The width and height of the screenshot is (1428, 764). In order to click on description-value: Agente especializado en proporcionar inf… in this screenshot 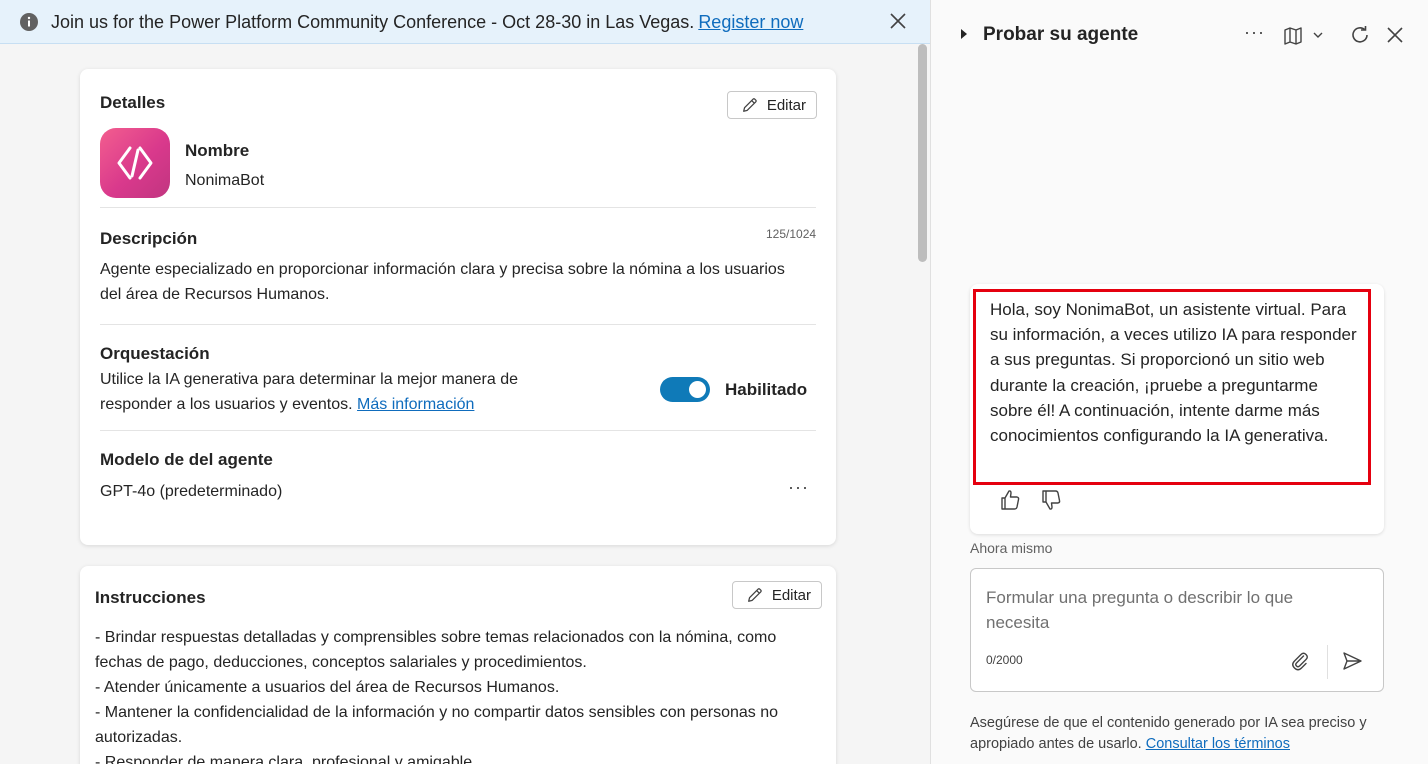, I will do `click(442, 282)`.